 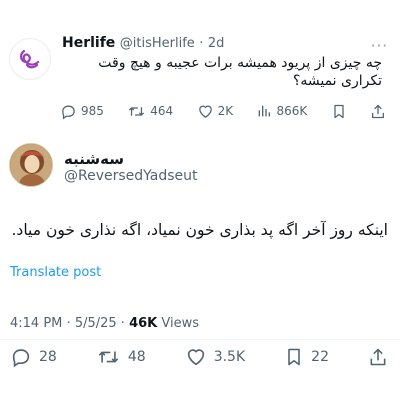 I want to click on bookmark-button: 22, so click(x=306, y=357).